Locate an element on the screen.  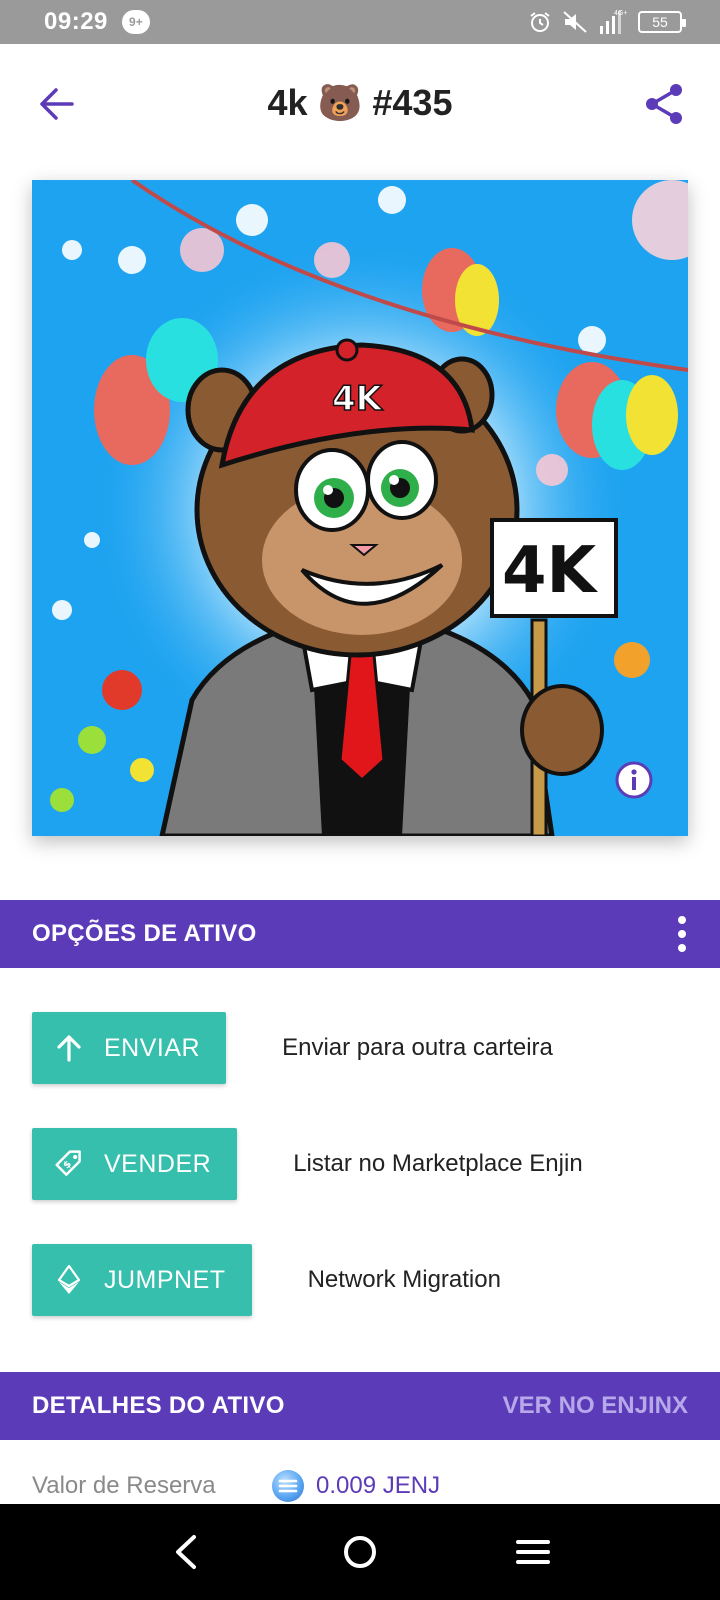
chevron-left-icon is located at coordinates (185, 1552).